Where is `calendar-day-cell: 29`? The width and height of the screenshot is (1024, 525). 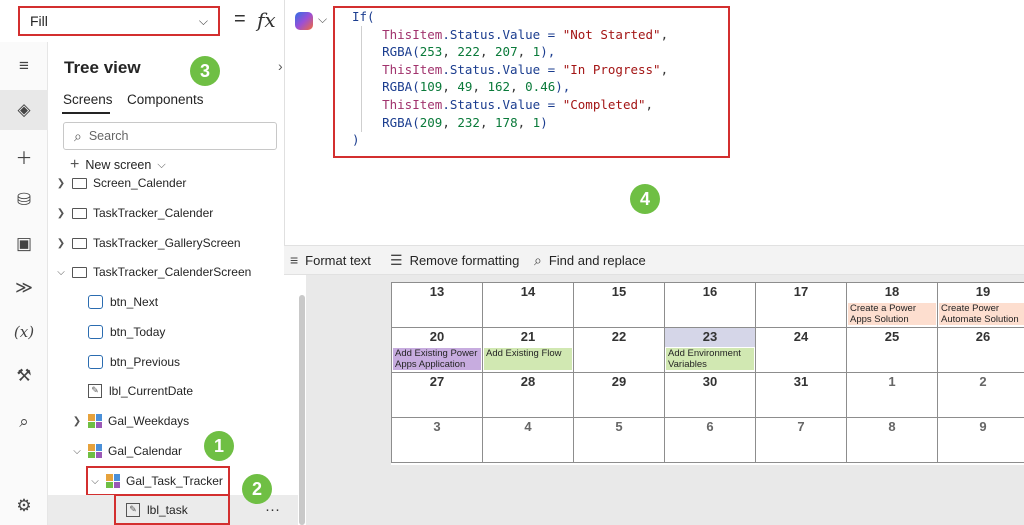
calendar-day-cell: 29 is located at coordinates (619, 395).